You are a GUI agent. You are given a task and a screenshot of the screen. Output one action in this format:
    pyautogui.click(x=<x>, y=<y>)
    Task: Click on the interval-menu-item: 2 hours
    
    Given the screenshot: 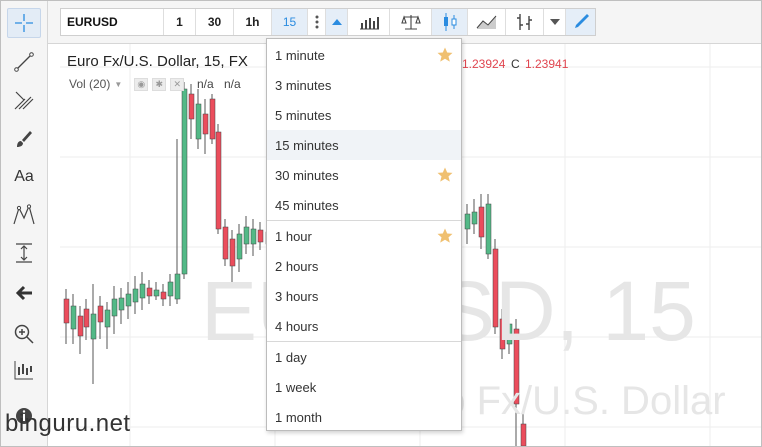 What is the action you would take?
    pyautogui.click(x=364, y=266)
    